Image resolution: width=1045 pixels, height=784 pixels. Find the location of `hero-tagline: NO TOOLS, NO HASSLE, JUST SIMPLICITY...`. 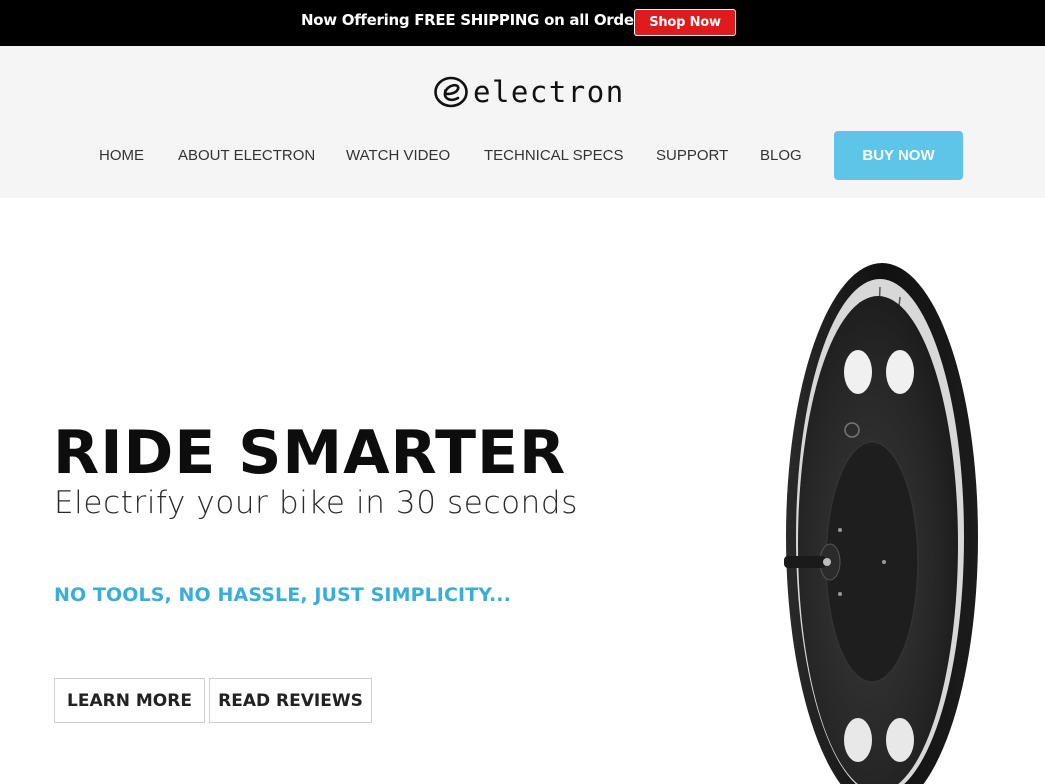

hero-tagline: NO TOOLS, NO HASSLE, JUST SIMPLICITY... is located at coordinates (282, 595).